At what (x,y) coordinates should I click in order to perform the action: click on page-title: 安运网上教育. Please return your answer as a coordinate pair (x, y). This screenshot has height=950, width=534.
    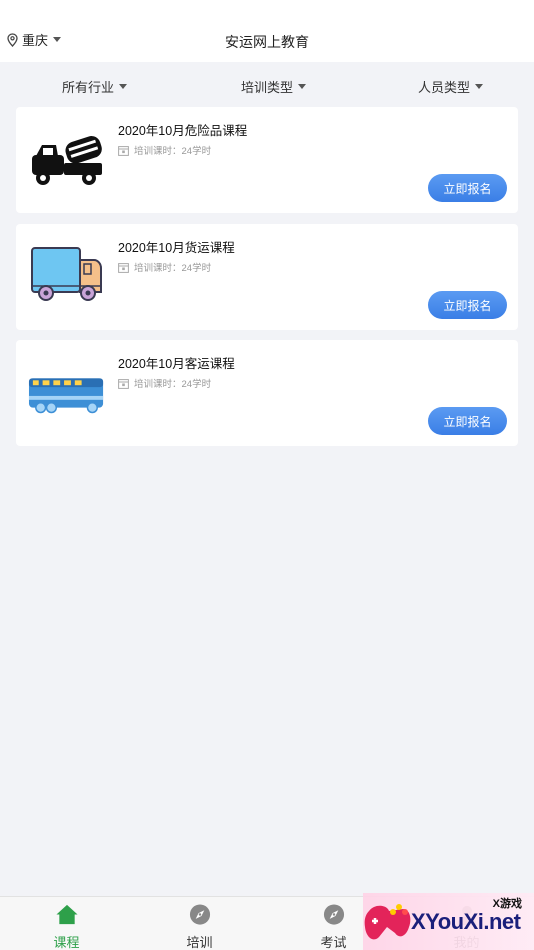
    Looking at the image, I should click on (267, 42).